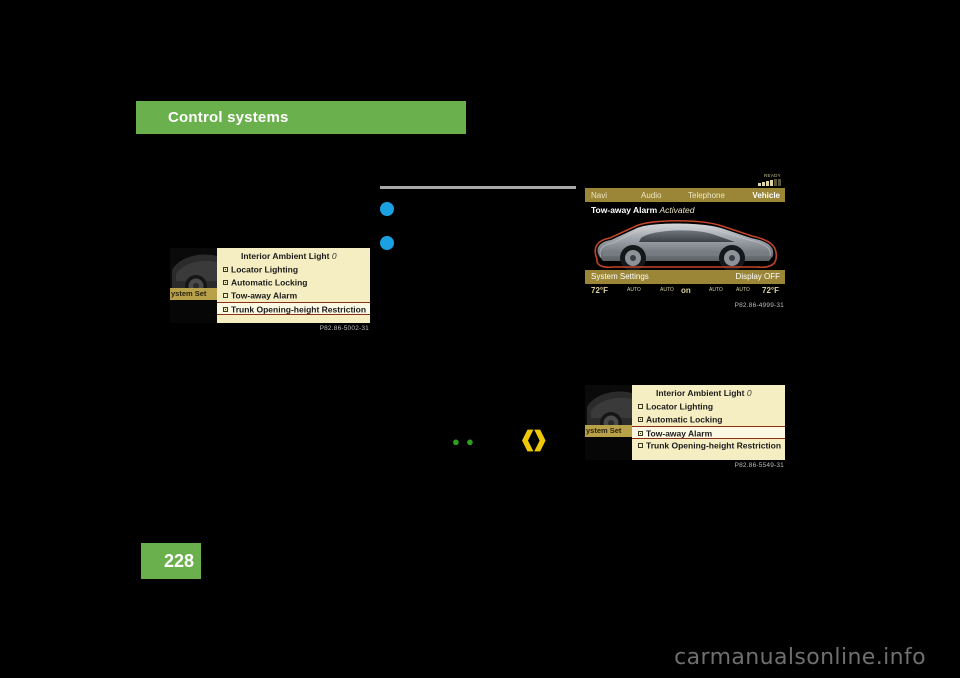  I want to click on yellow-bracket-right-symbol: ❱, so click(540, 439).